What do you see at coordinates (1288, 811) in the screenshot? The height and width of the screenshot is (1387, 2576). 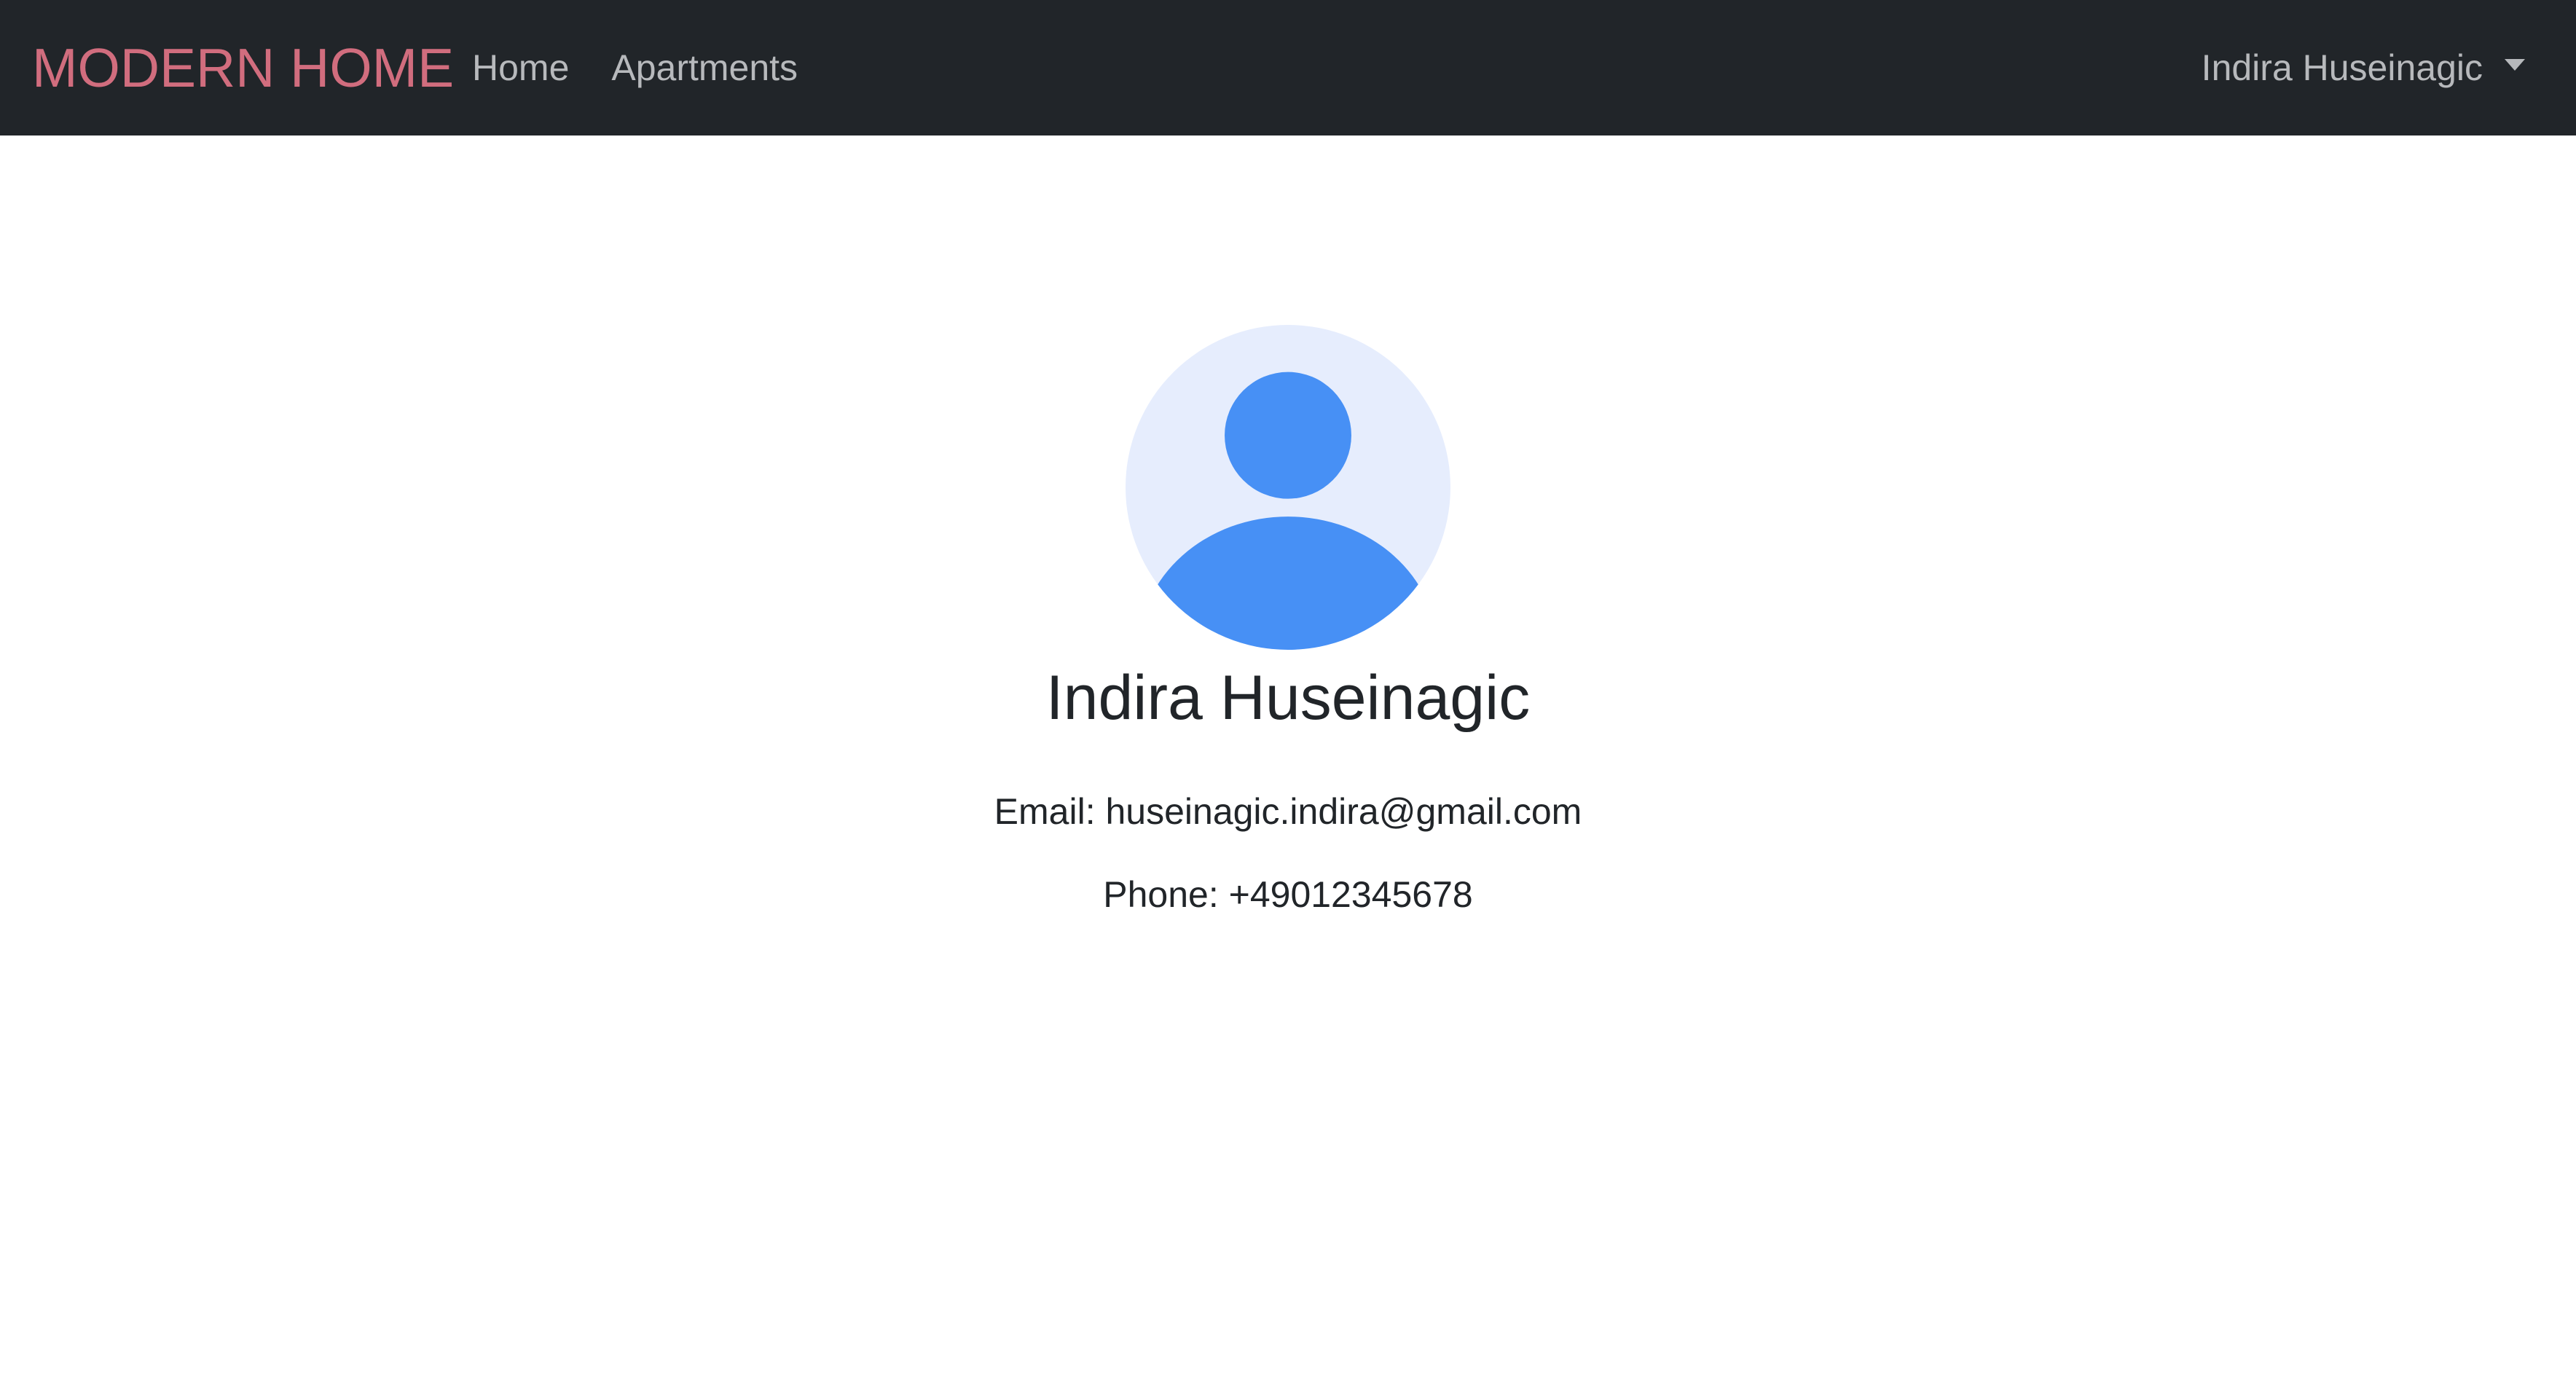 I see `profile-email: Email: huseinagic.indira@gmail.com` at bounding box center [1288, 811].